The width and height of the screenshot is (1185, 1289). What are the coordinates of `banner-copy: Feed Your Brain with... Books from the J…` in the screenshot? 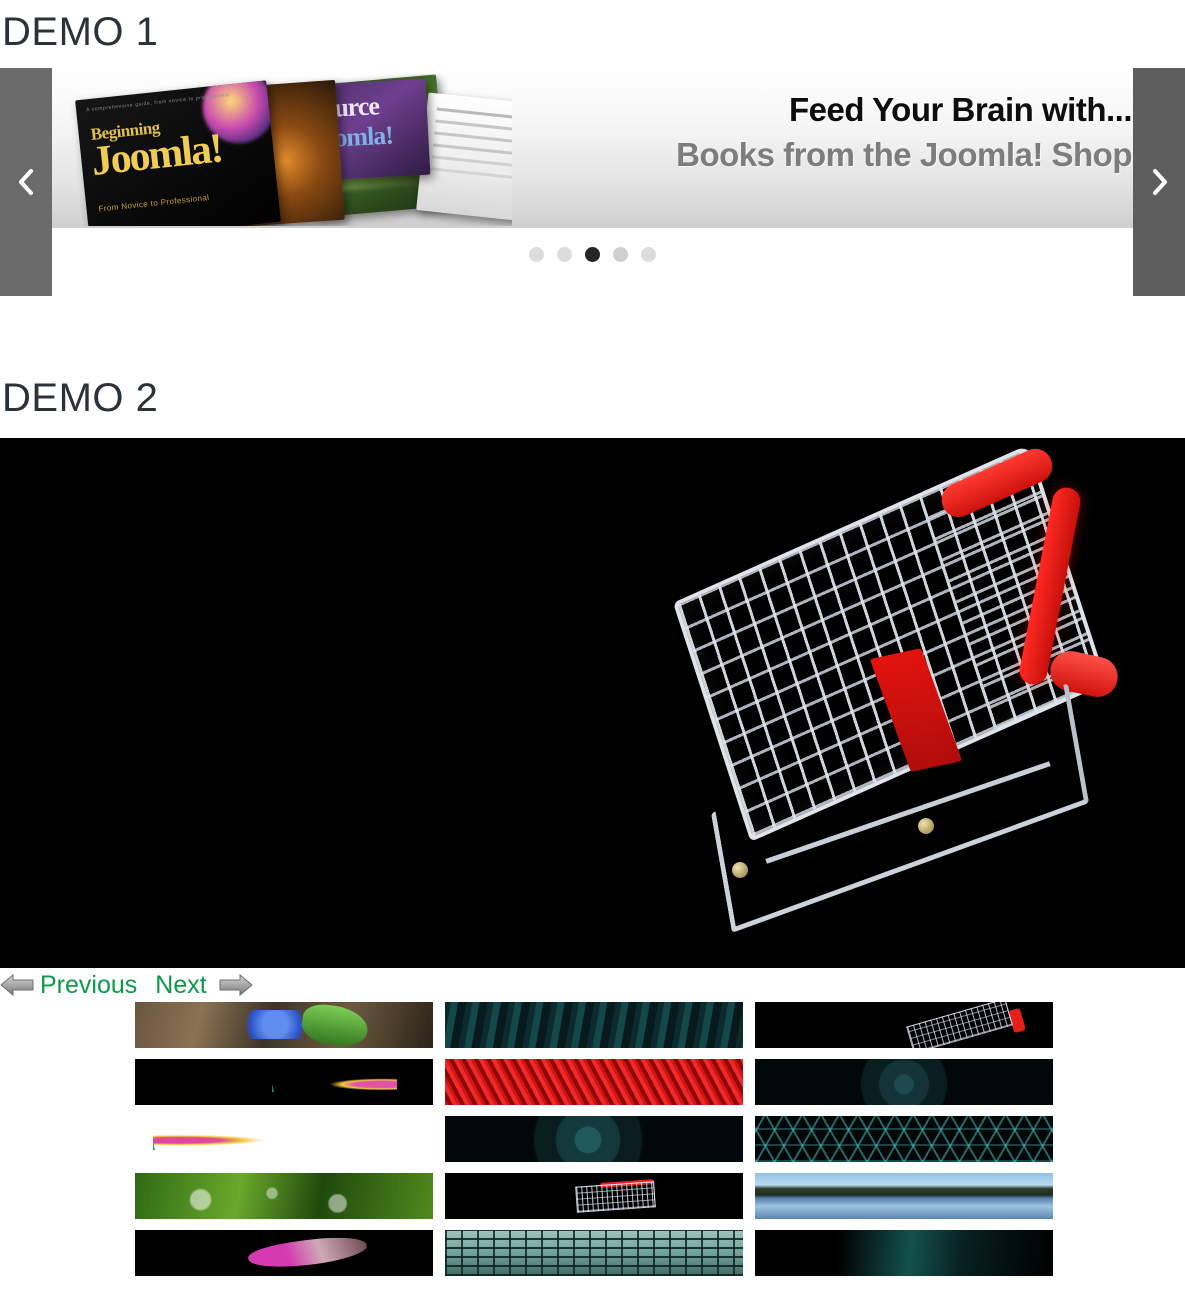 It's located at (842, 133).